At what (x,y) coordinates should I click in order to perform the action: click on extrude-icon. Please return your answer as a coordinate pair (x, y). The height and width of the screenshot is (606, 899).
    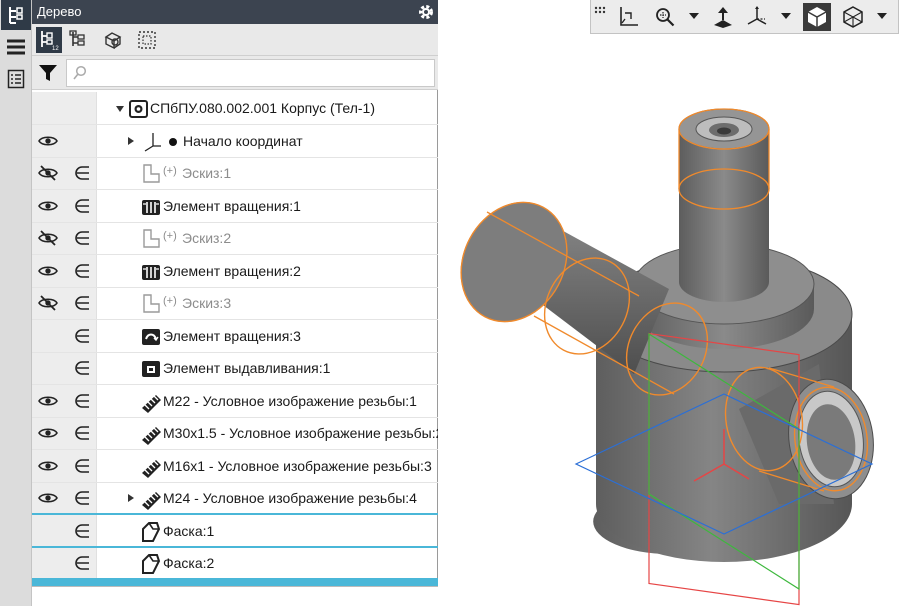
    Looking at the image, I should click on (151, 369).